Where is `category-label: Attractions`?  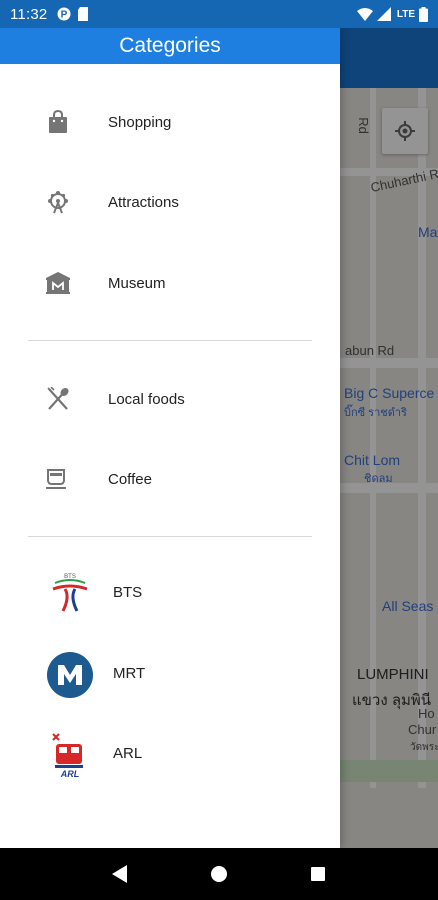 category-label: Attractions is located at coordinates (143, 202).